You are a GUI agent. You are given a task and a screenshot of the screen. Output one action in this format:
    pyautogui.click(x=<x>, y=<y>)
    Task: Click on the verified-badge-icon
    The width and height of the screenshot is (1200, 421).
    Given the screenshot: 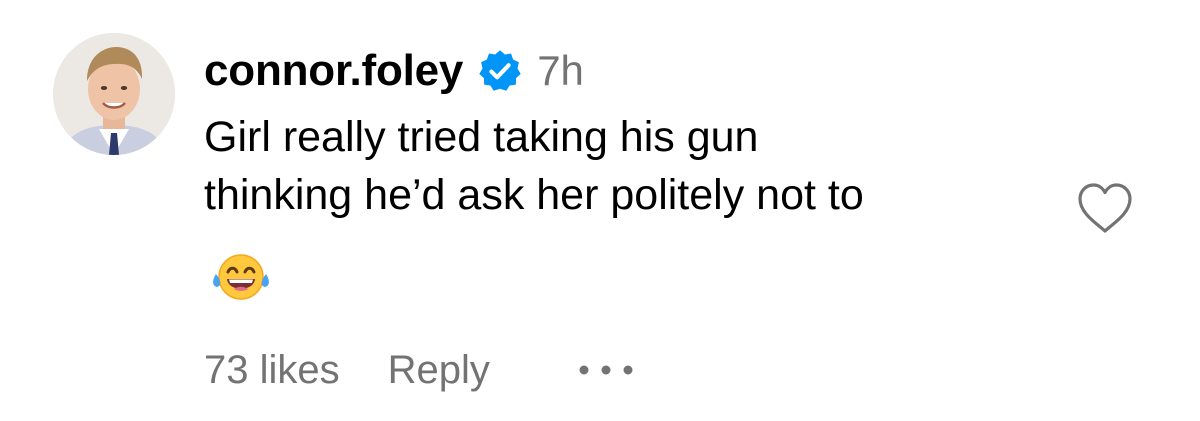 What is the action you would take?
    pyautogui.click(x=500, y=70)
    